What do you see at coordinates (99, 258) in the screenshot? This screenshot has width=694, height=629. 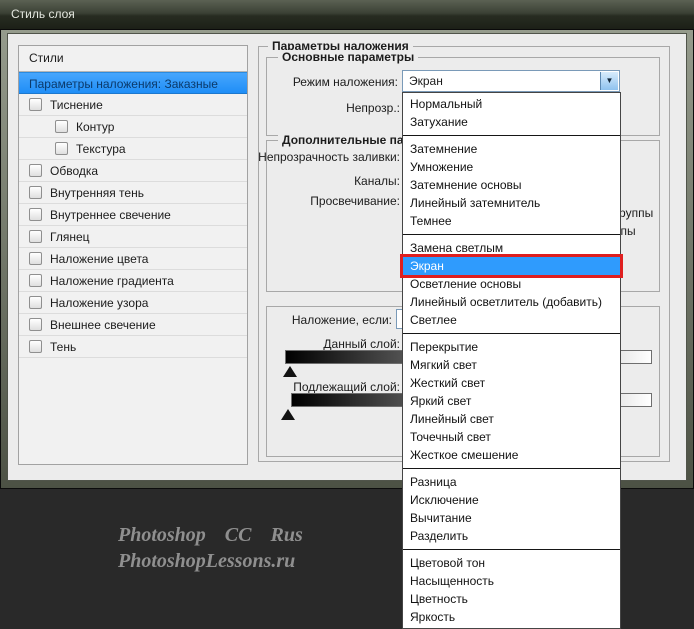 I see `sidebar-item-label: Наложение цвета` at bounding box center [99, 258].